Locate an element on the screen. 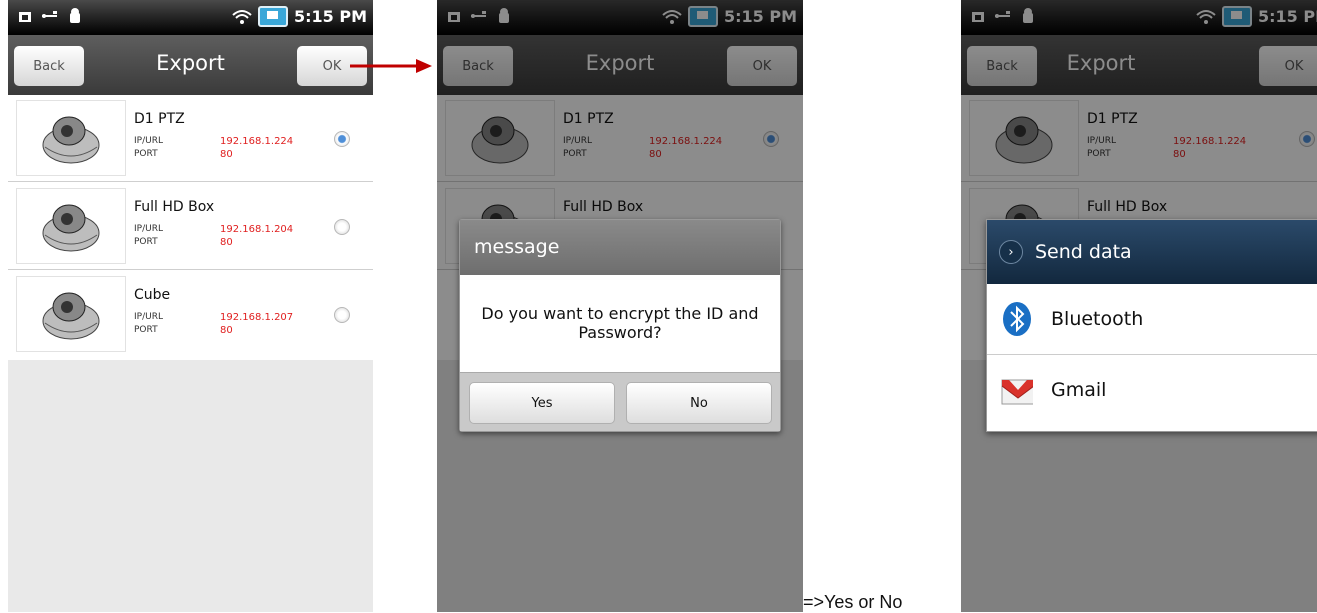 This screenshot has width=1317, height=613. dialog-title: message is located at coordinates (620, 247).